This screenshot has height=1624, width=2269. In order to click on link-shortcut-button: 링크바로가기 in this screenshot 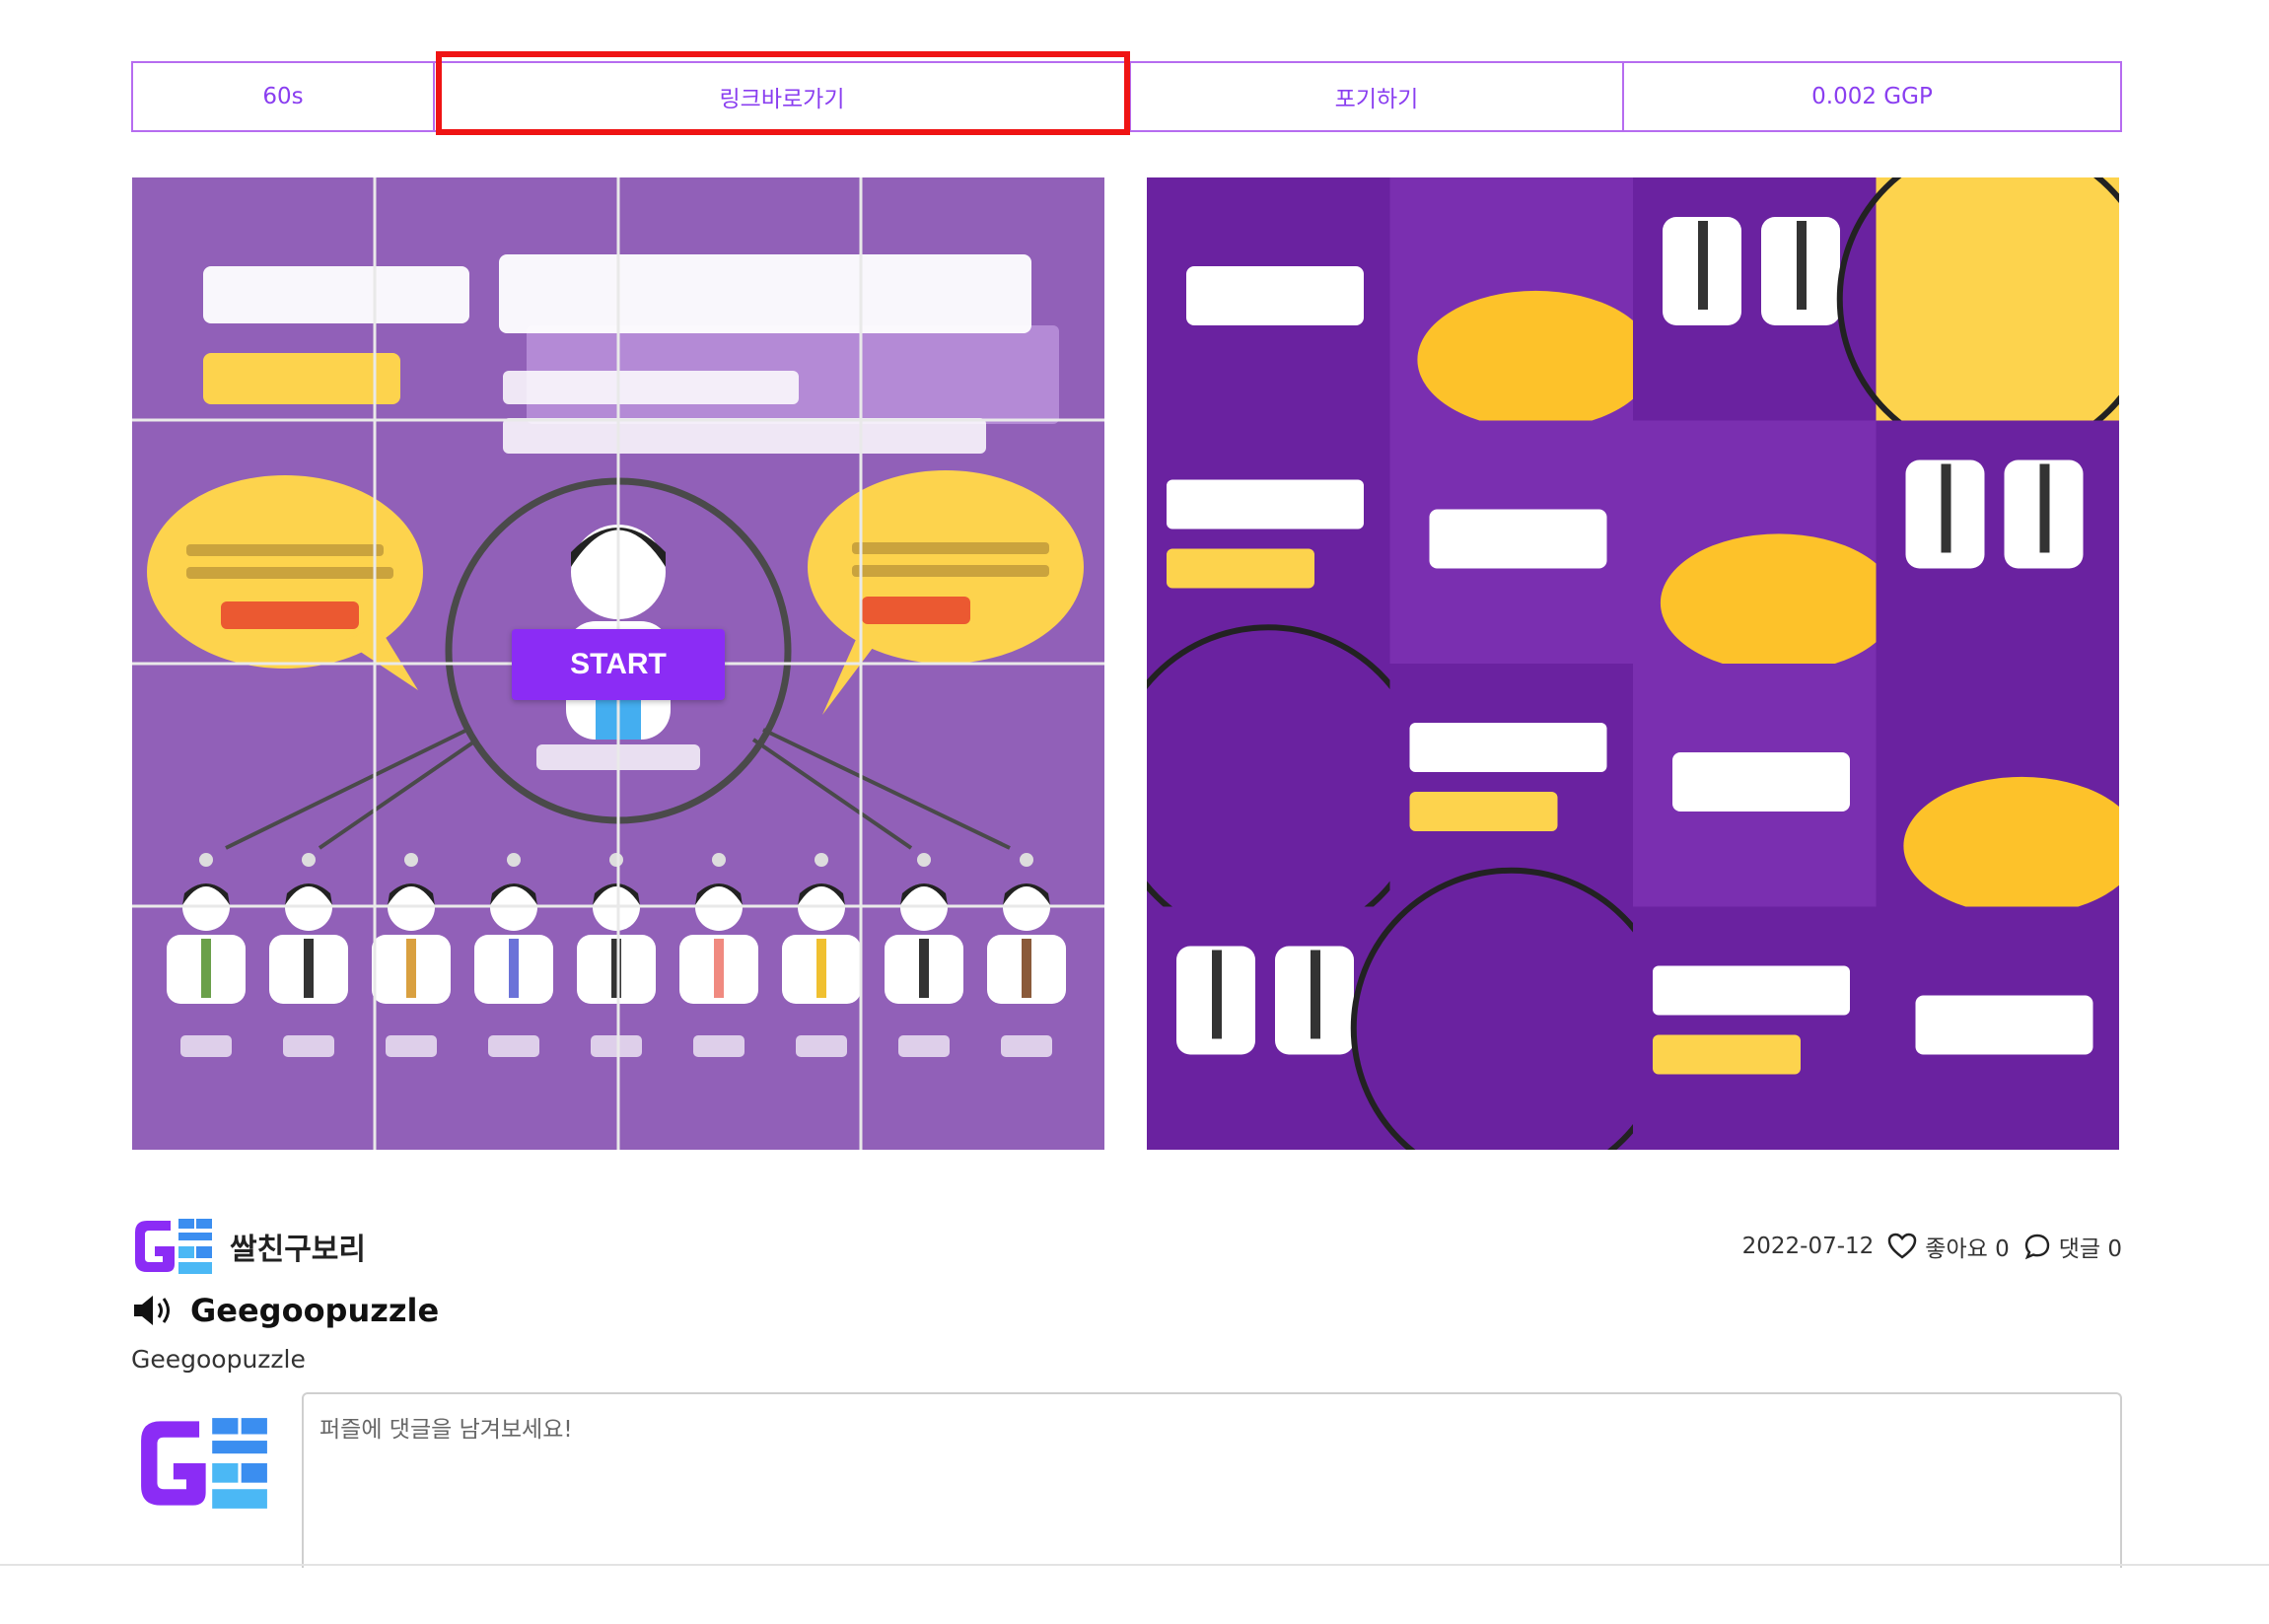, I will do `click(783, 96)`.